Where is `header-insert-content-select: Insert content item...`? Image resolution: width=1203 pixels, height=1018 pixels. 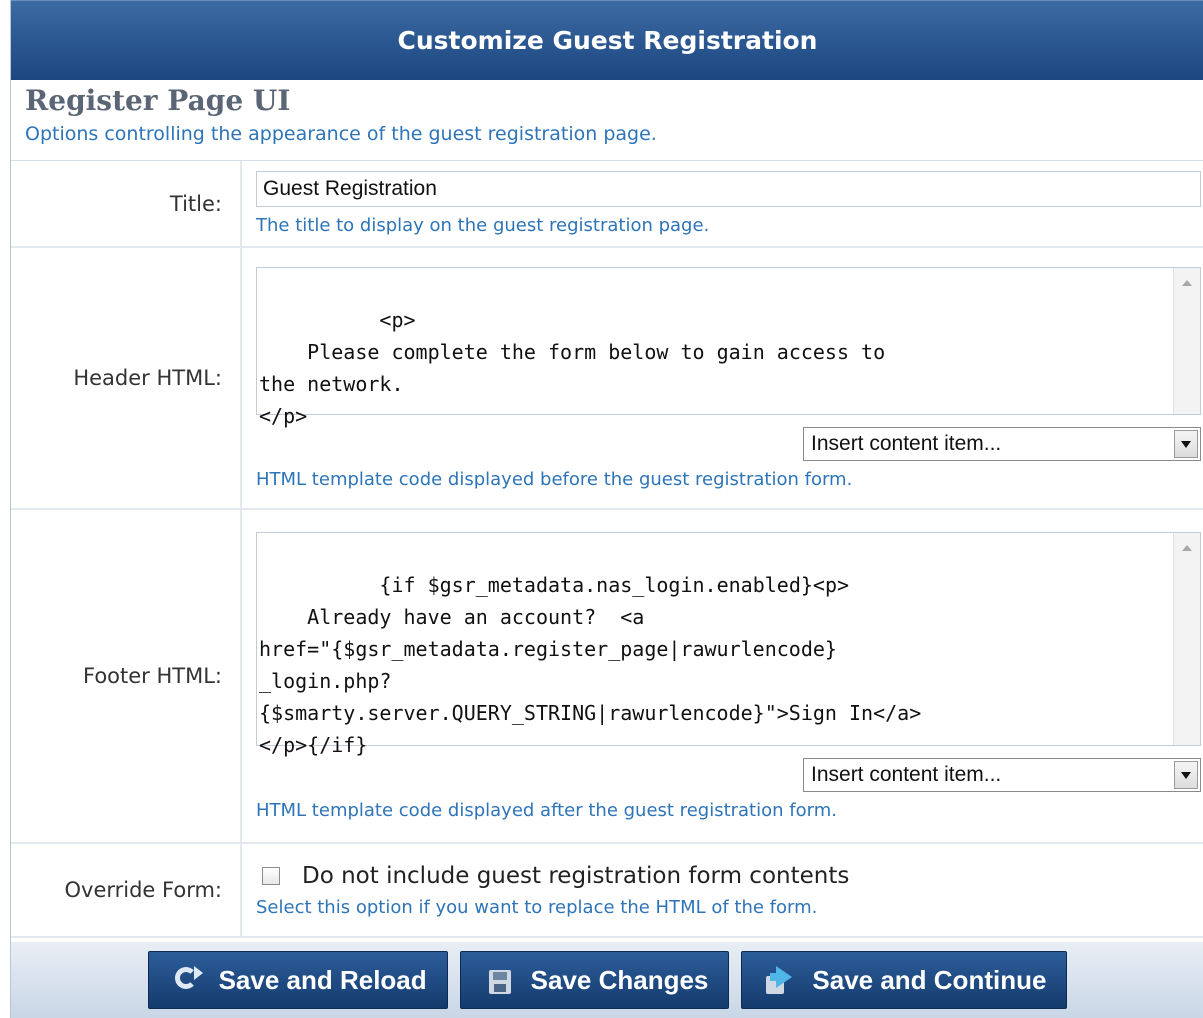 header-insert-content-select: Insert content item... is located at coordinates (1002, 443).